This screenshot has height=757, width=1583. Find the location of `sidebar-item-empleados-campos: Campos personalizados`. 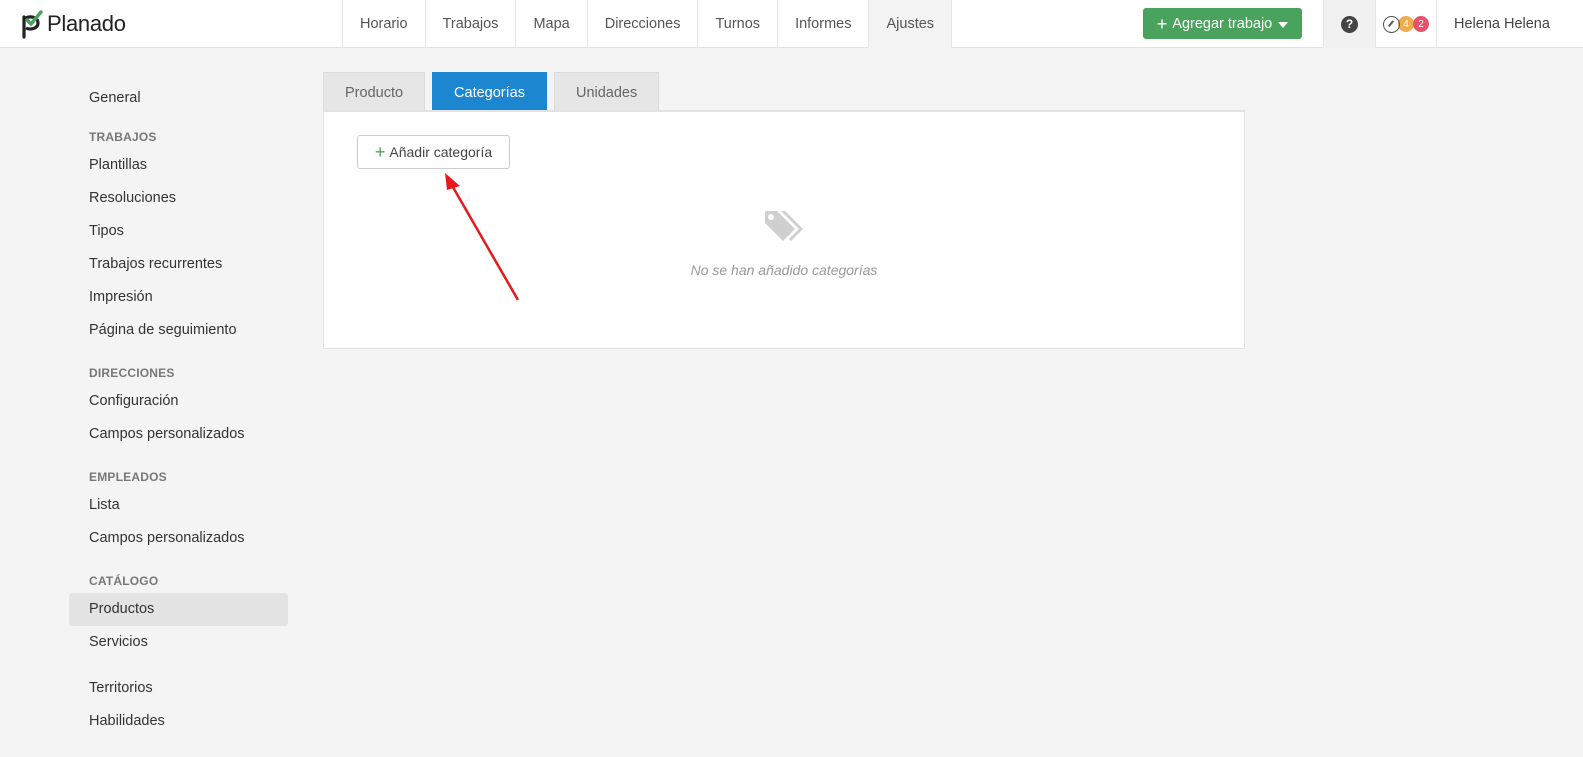

sidebar-item-empleados-campos: Campos personalizados is located at coordinates (178, 538).